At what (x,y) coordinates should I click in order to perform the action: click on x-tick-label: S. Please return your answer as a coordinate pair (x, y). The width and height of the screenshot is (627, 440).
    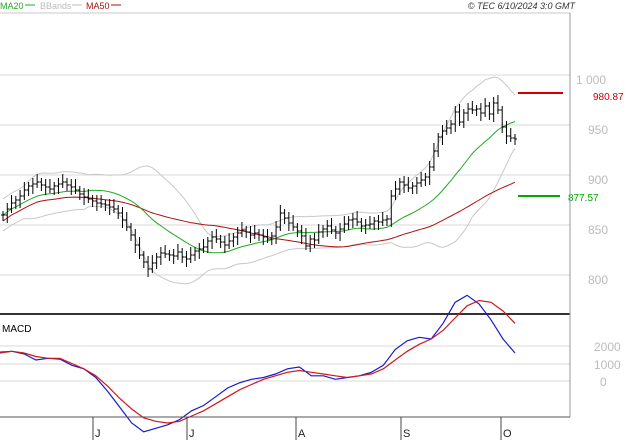
    Looking at the image, I should click on (406, 434).